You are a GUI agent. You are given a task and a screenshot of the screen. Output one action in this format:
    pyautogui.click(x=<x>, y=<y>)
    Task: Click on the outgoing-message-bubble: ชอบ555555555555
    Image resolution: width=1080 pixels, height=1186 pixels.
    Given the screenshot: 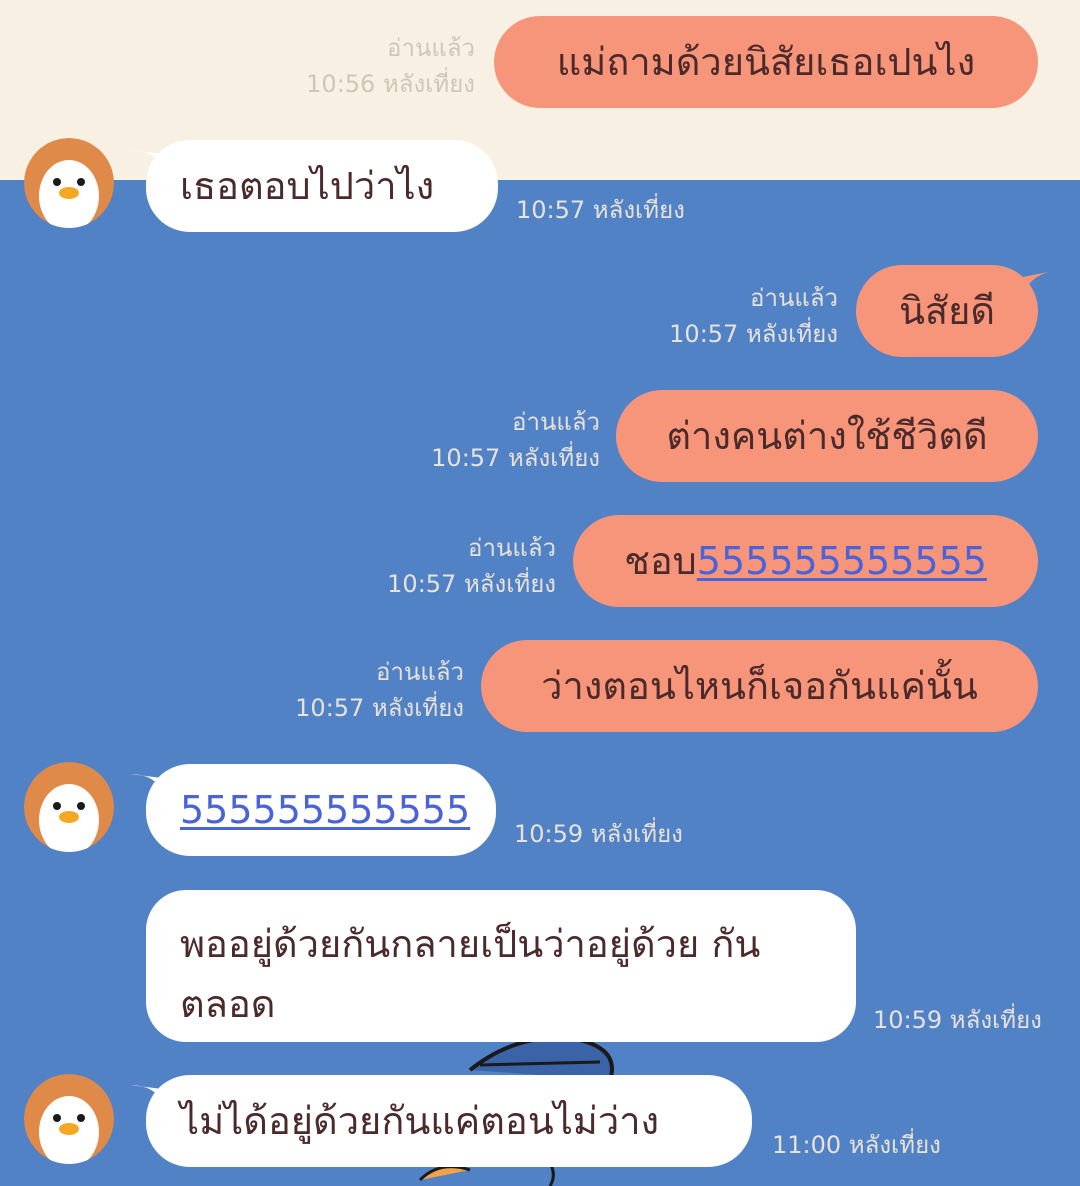 What is the action you would take?
    pyautogui.click(x=805, y=561)
    